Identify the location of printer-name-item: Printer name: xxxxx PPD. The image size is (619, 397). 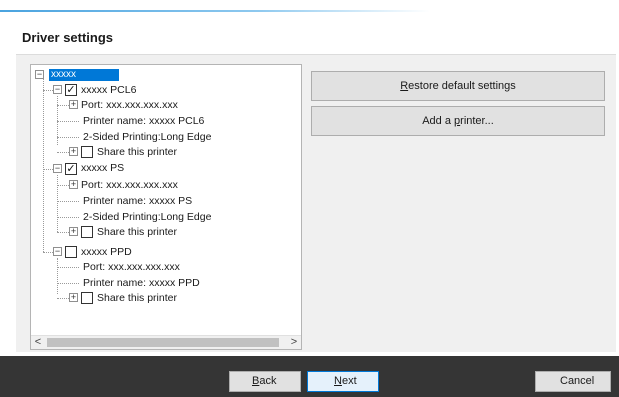
(141, 283).